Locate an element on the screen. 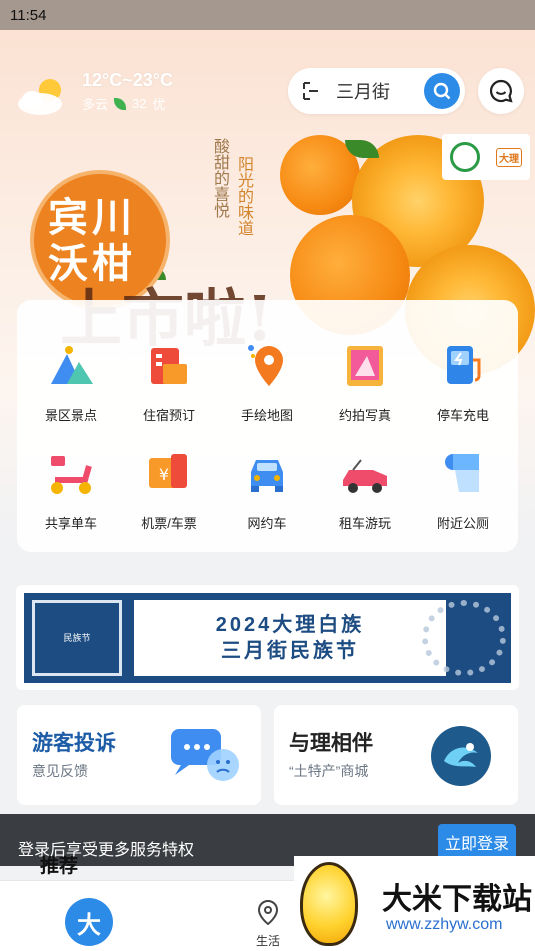 The width and height of the screenshot is (535, 951). login-button: 立即登录 is located at coordinates (477, 842).